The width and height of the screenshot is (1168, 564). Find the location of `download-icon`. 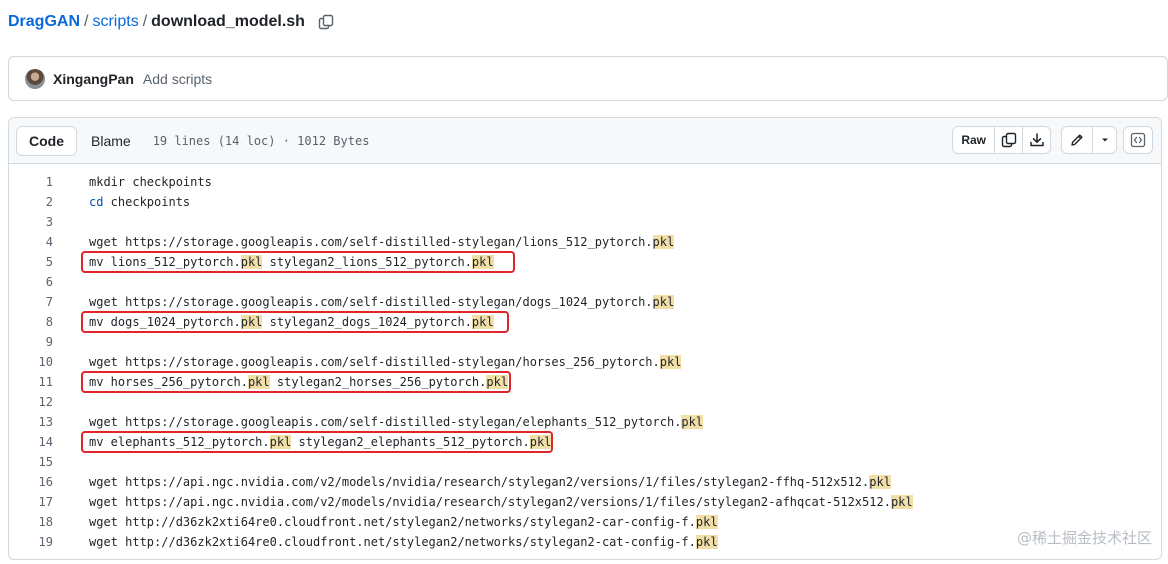

download-icon is located at coordinates (1036, 140).